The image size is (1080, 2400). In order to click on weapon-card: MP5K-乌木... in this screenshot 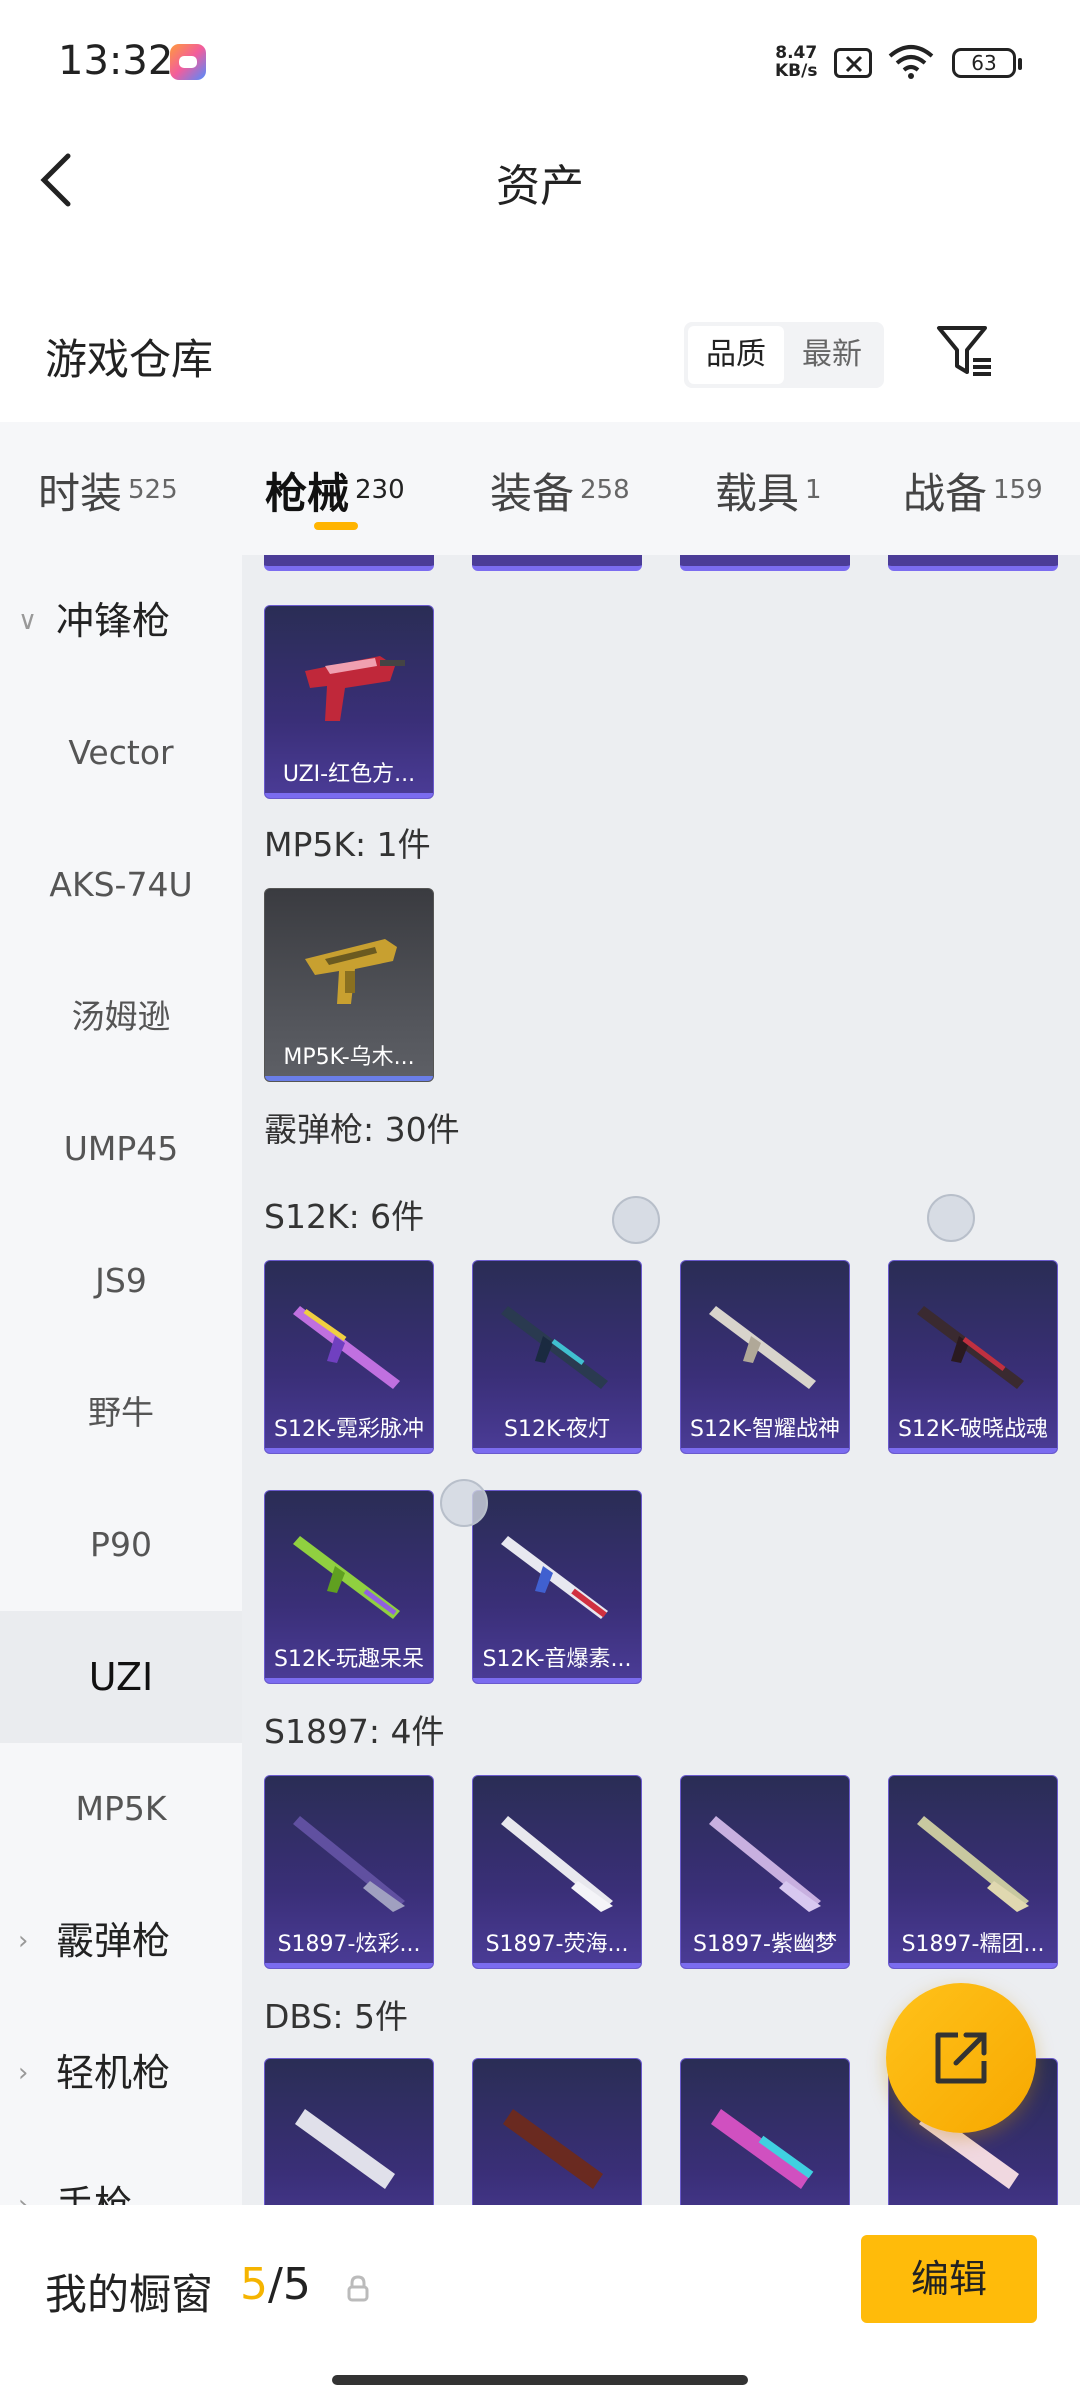, I will do `click(349, 985)`.